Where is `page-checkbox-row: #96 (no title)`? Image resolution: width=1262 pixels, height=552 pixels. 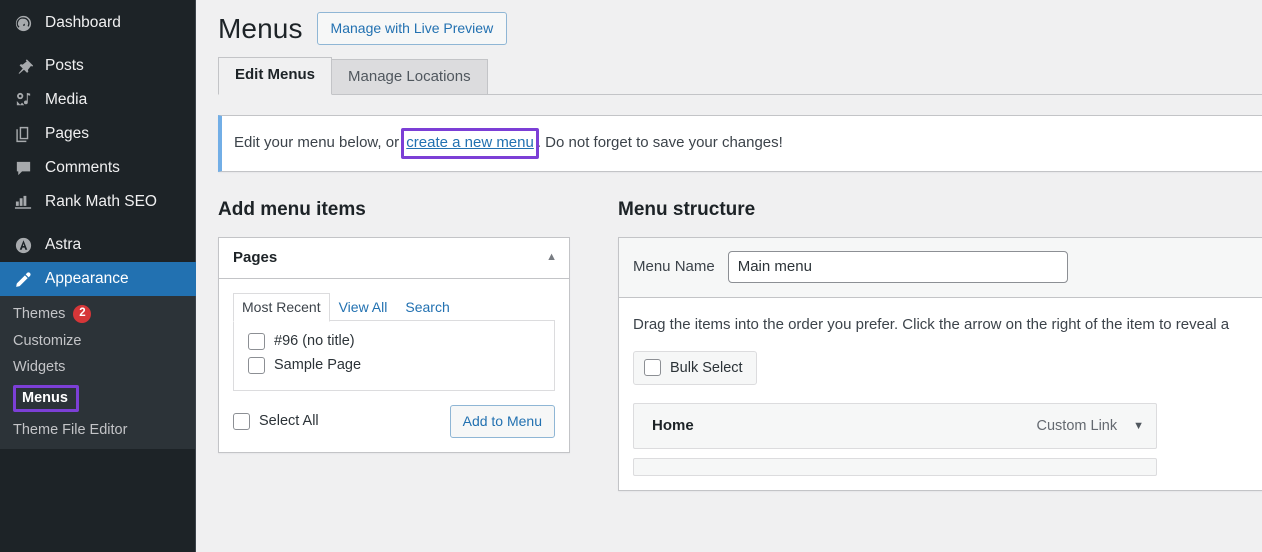 page-checkbox-row: #96 (no title) is located at coordinates (394, 342).